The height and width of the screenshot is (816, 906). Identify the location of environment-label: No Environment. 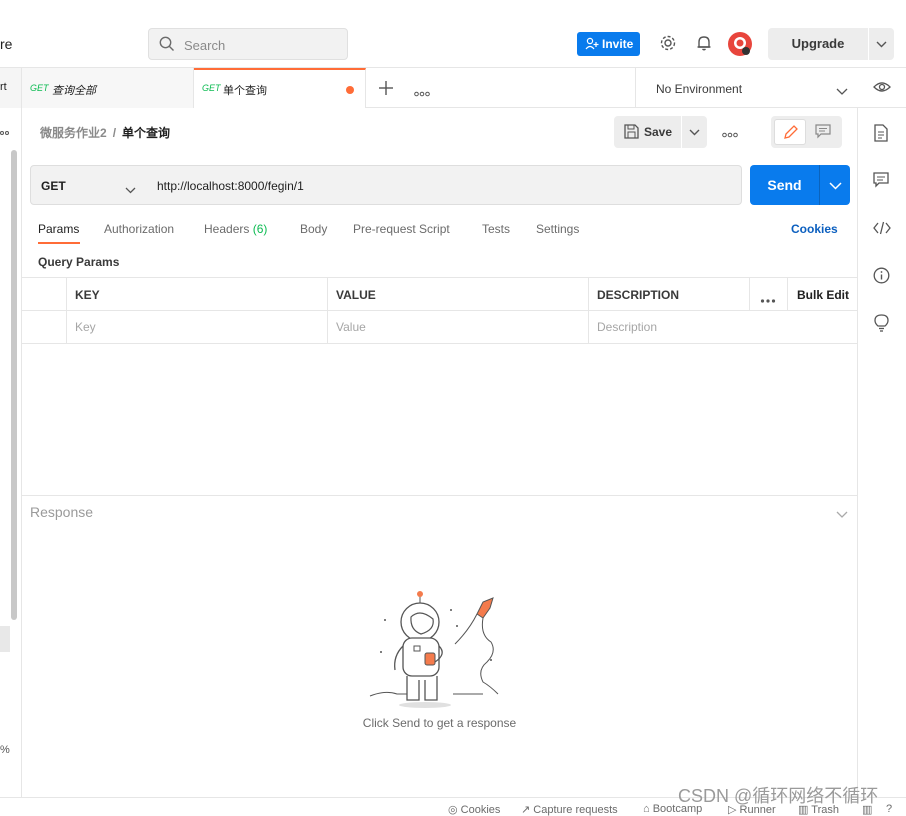
(699, 89).